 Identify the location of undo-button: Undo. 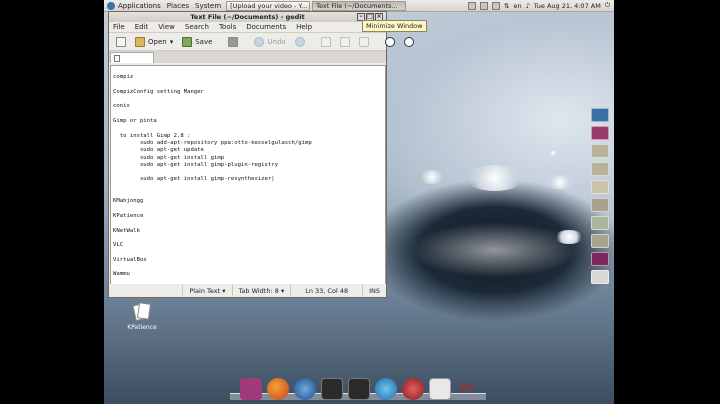
(269, 42).